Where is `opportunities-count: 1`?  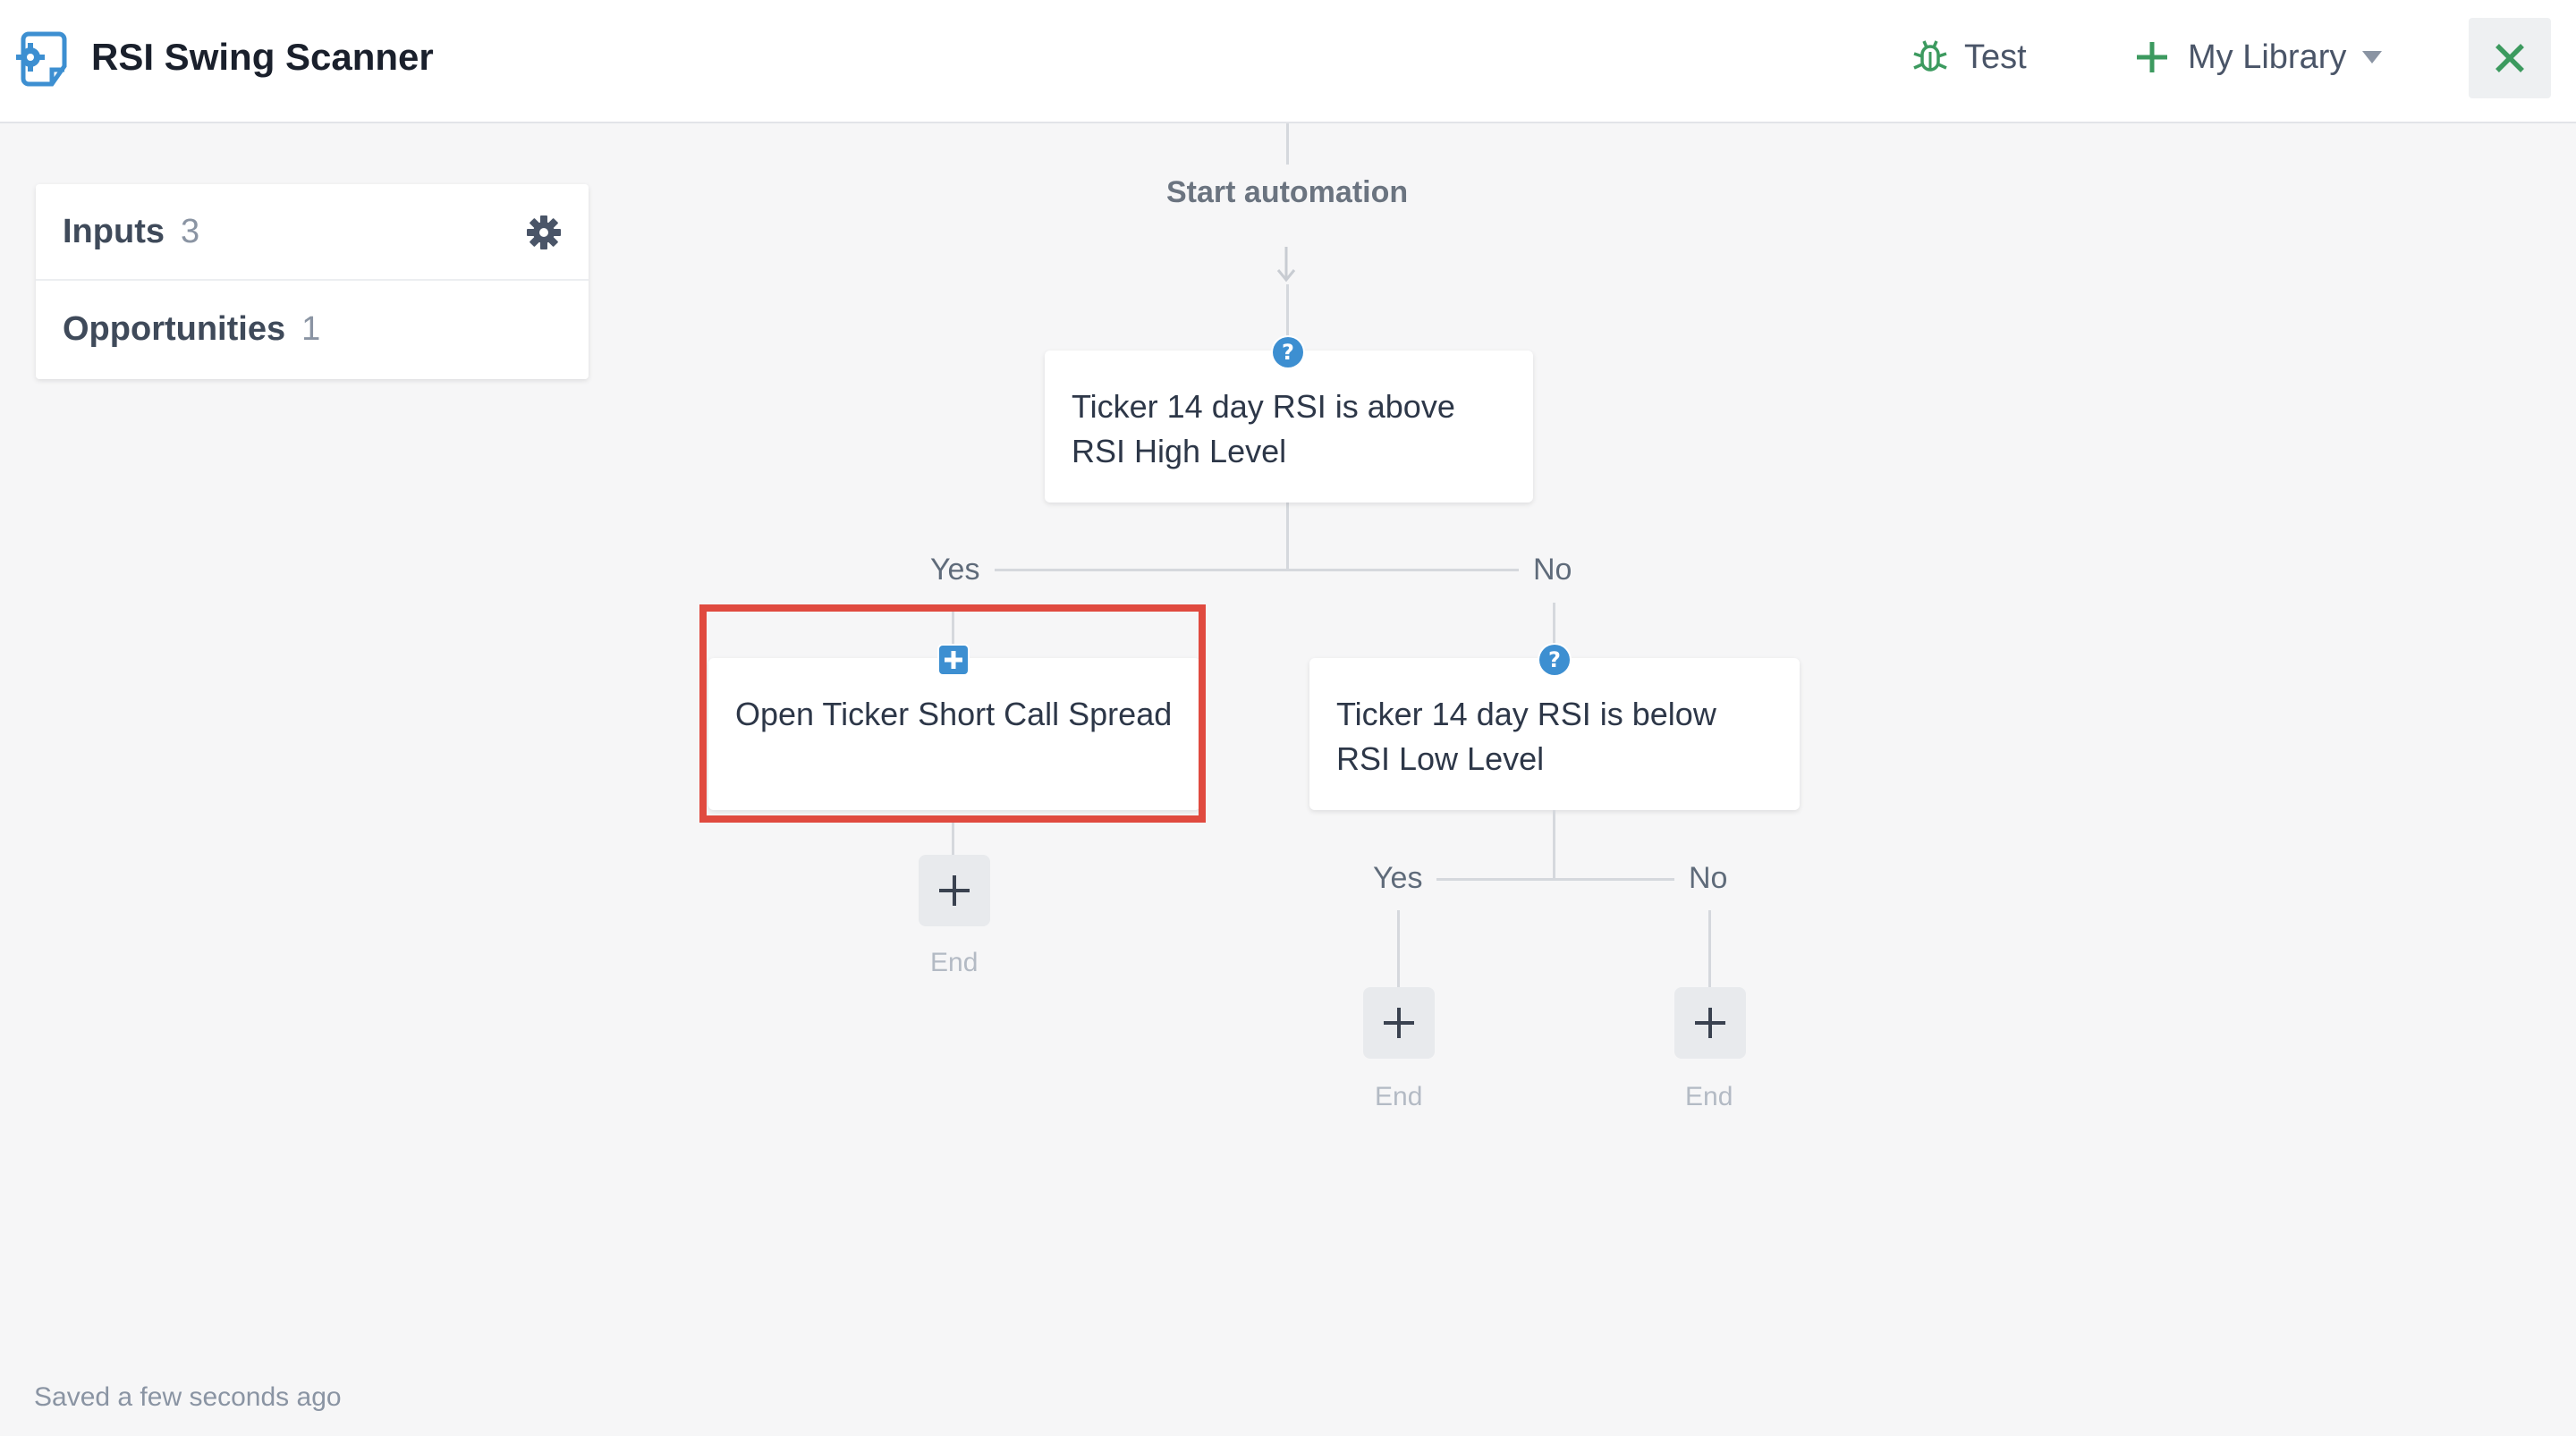
opportunities-count: 1 is located at coordinates (311, 329).